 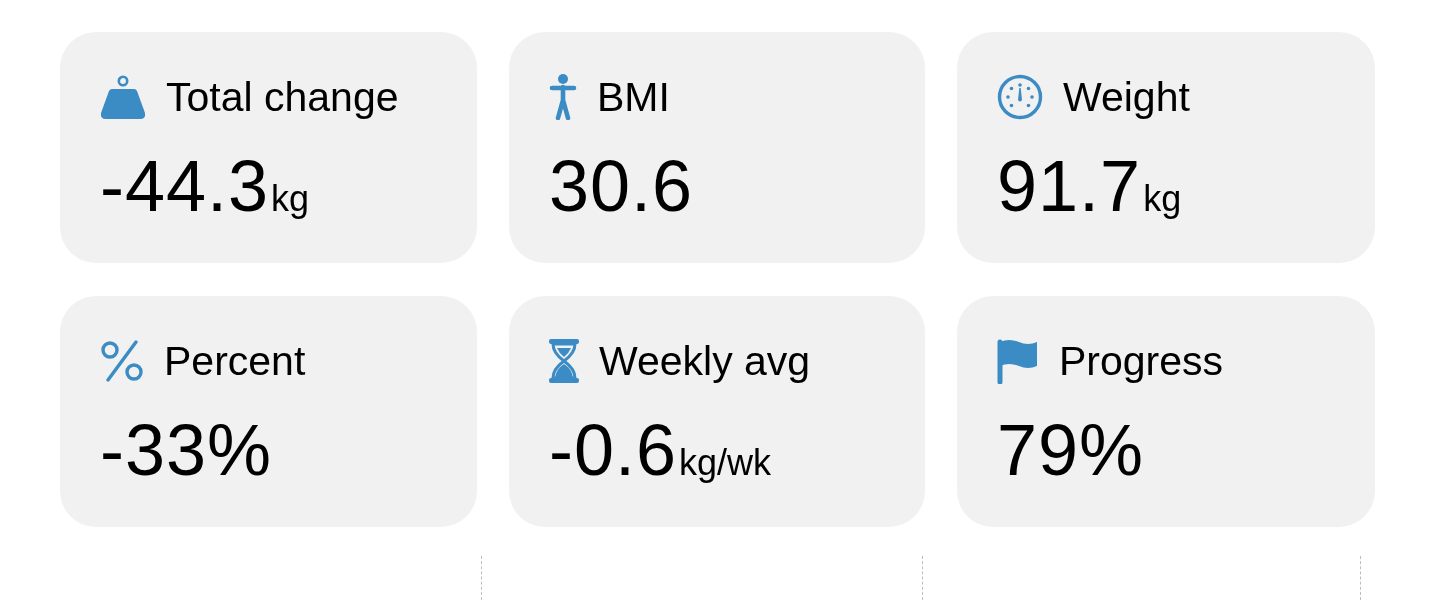 I want to click on person-icon, so click(x=563, y=97).